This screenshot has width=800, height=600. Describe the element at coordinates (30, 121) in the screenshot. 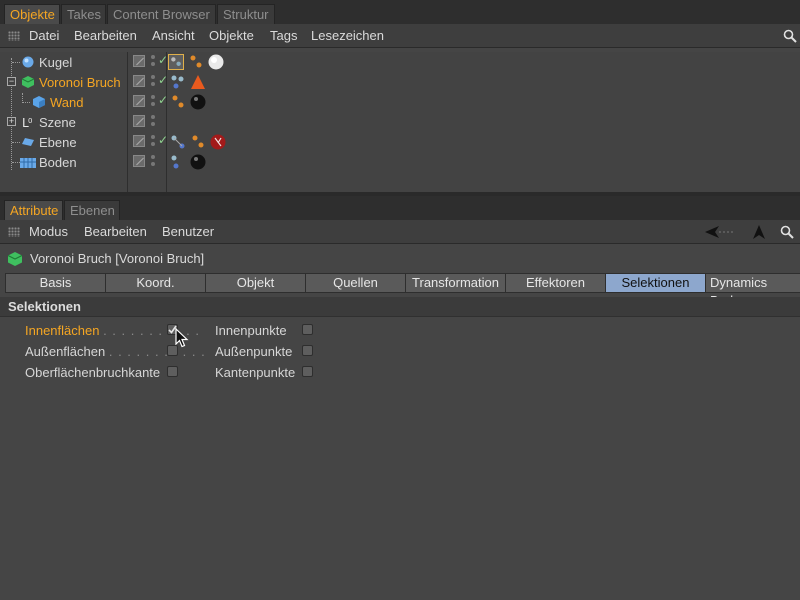

I see `svg-text: 0` at that location.